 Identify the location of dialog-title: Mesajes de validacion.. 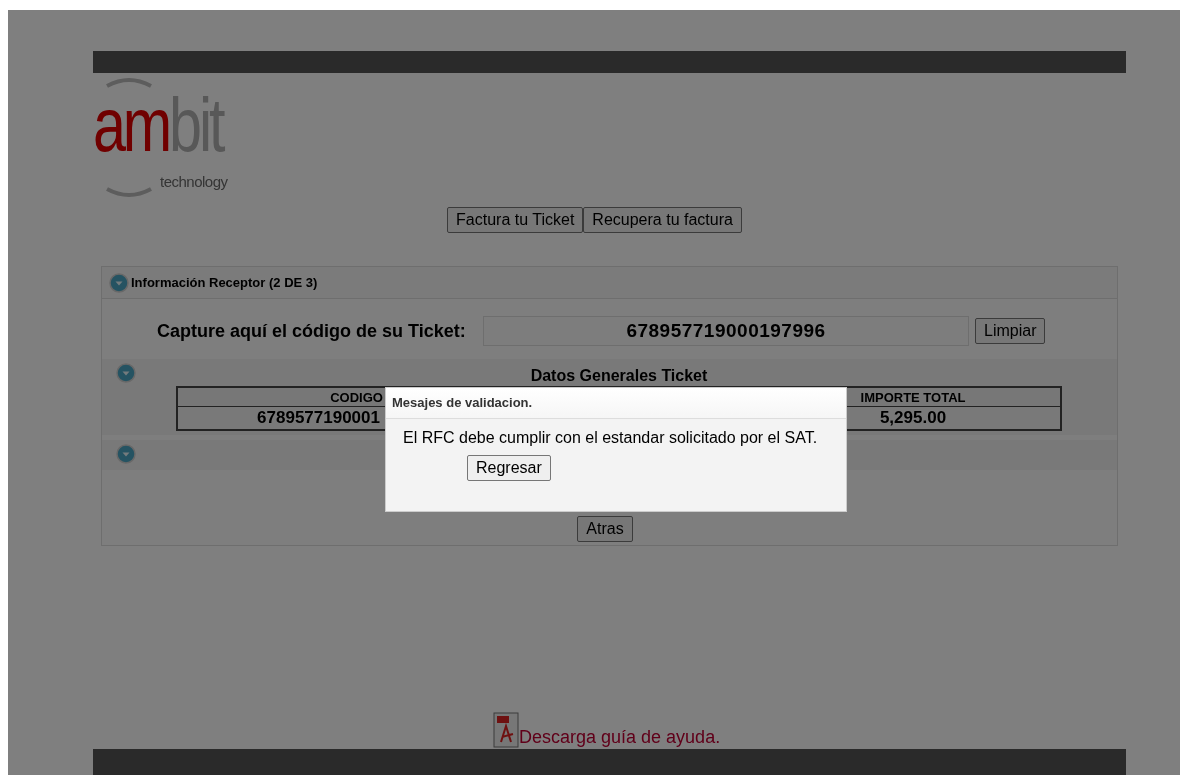
(616, 403).